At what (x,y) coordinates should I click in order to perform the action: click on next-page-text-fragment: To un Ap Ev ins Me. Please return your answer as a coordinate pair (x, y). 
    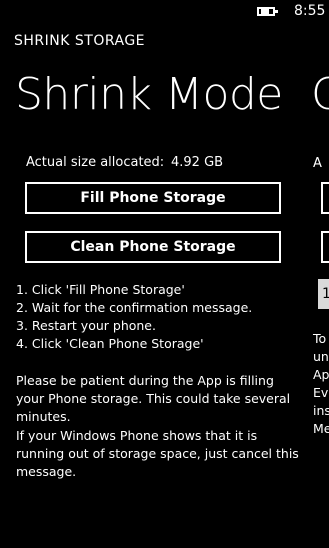
    Looking at the image, I should click on (321, 384).